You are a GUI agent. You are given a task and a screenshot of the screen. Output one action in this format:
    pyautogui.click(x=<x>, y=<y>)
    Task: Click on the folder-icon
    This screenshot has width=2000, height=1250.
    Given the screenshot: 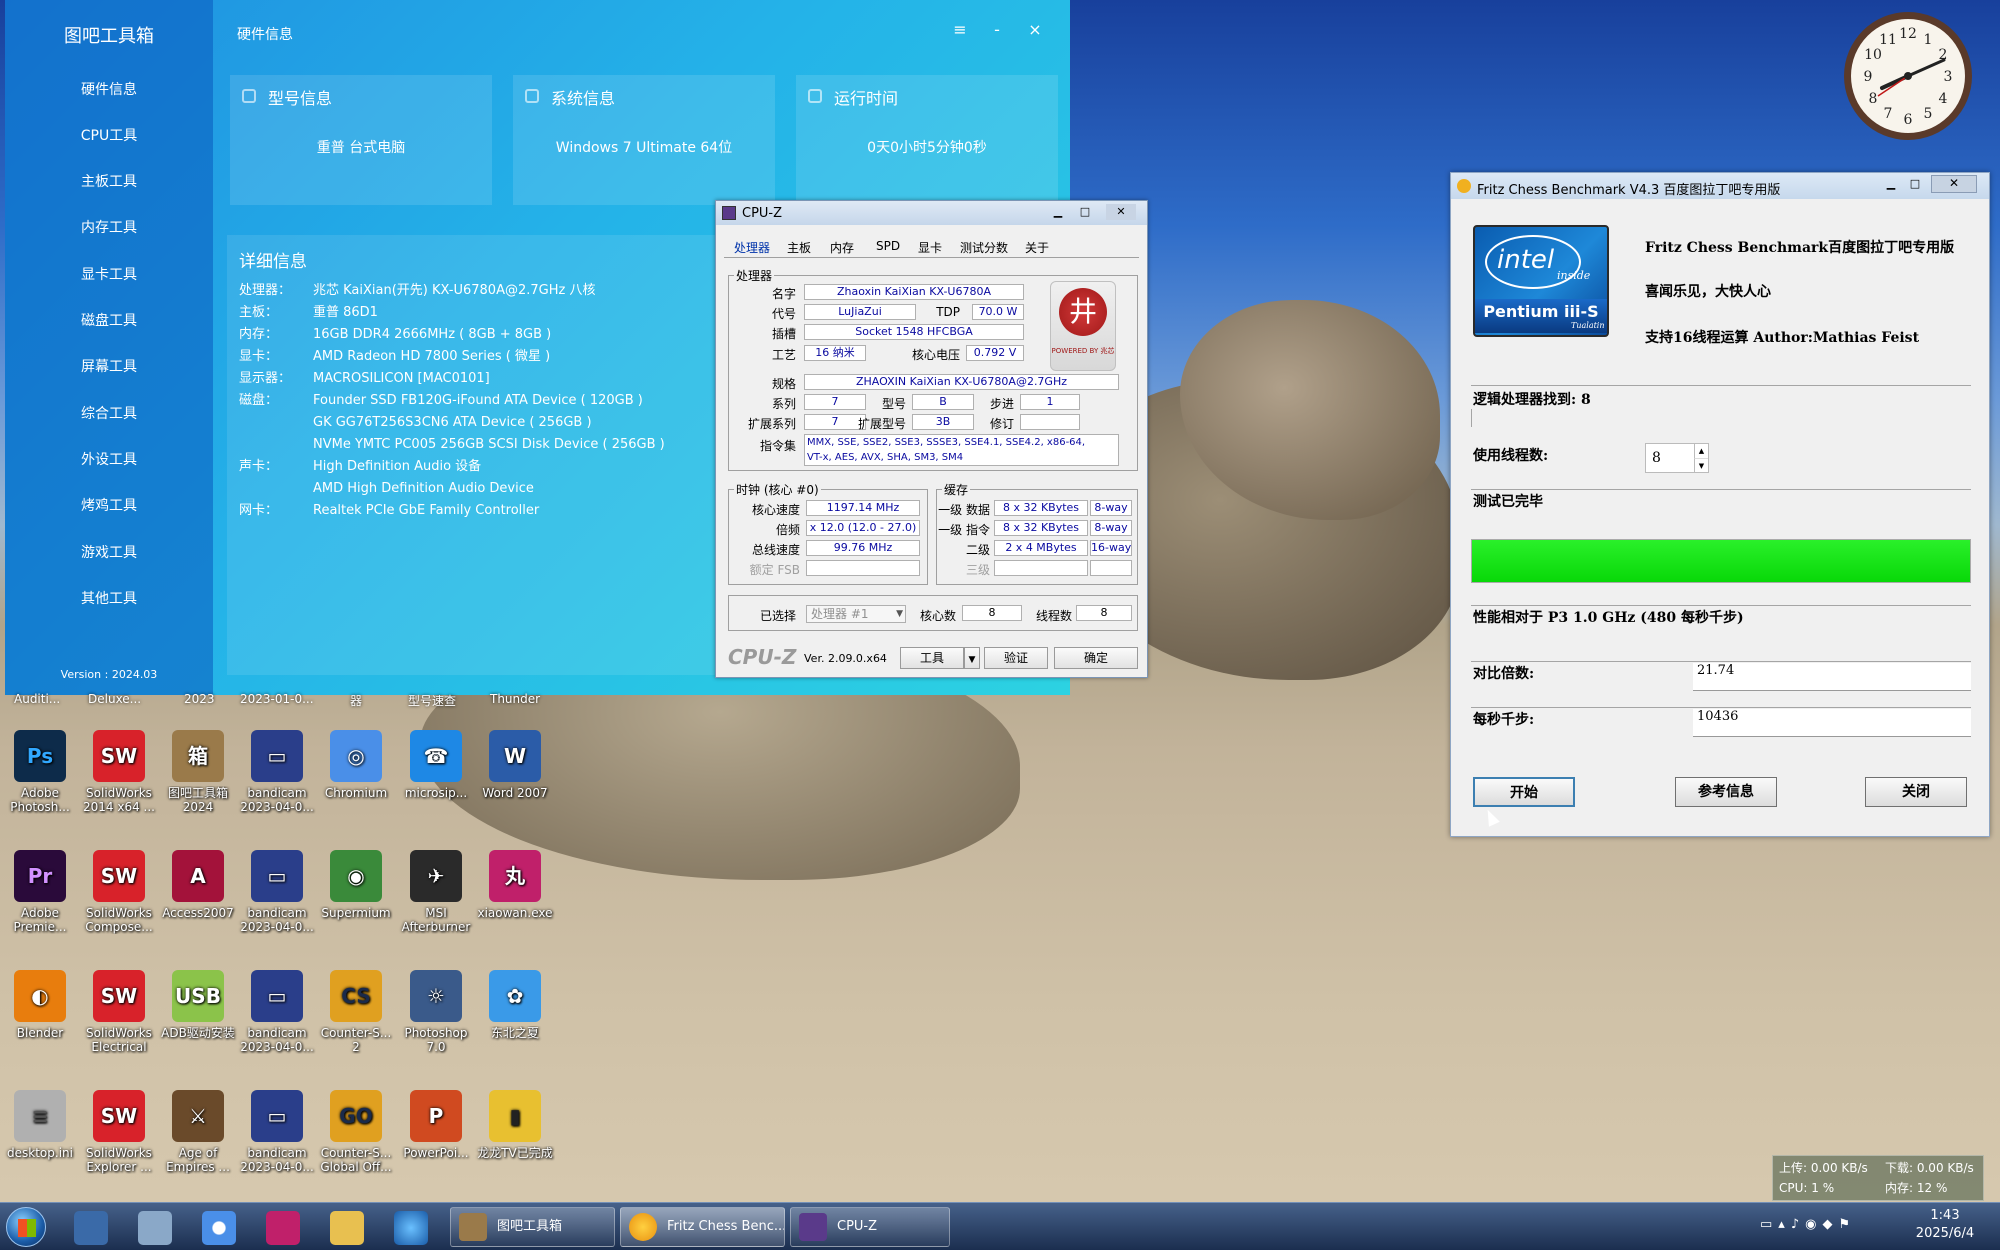 What is the action you would take?
    pyautogui.click(x=347, y=1228)
    